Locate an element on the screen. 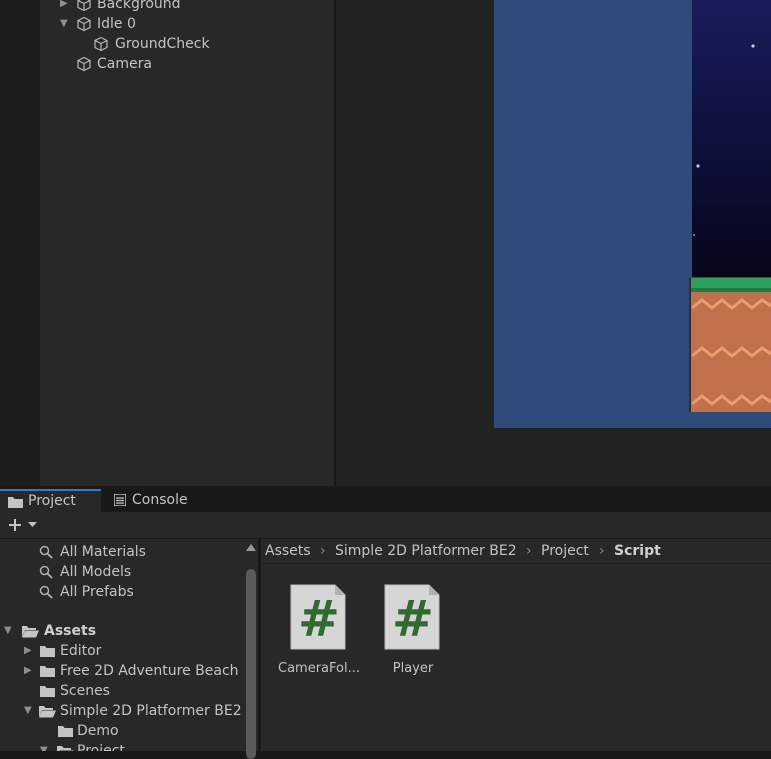  tree-item-project: ▼ Project is located at coordinates (122, 746).